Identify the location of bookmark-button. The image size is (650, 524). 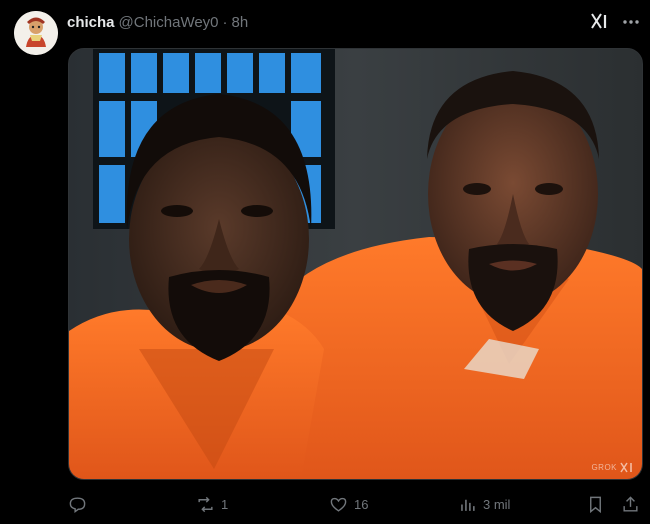
(595, 504).